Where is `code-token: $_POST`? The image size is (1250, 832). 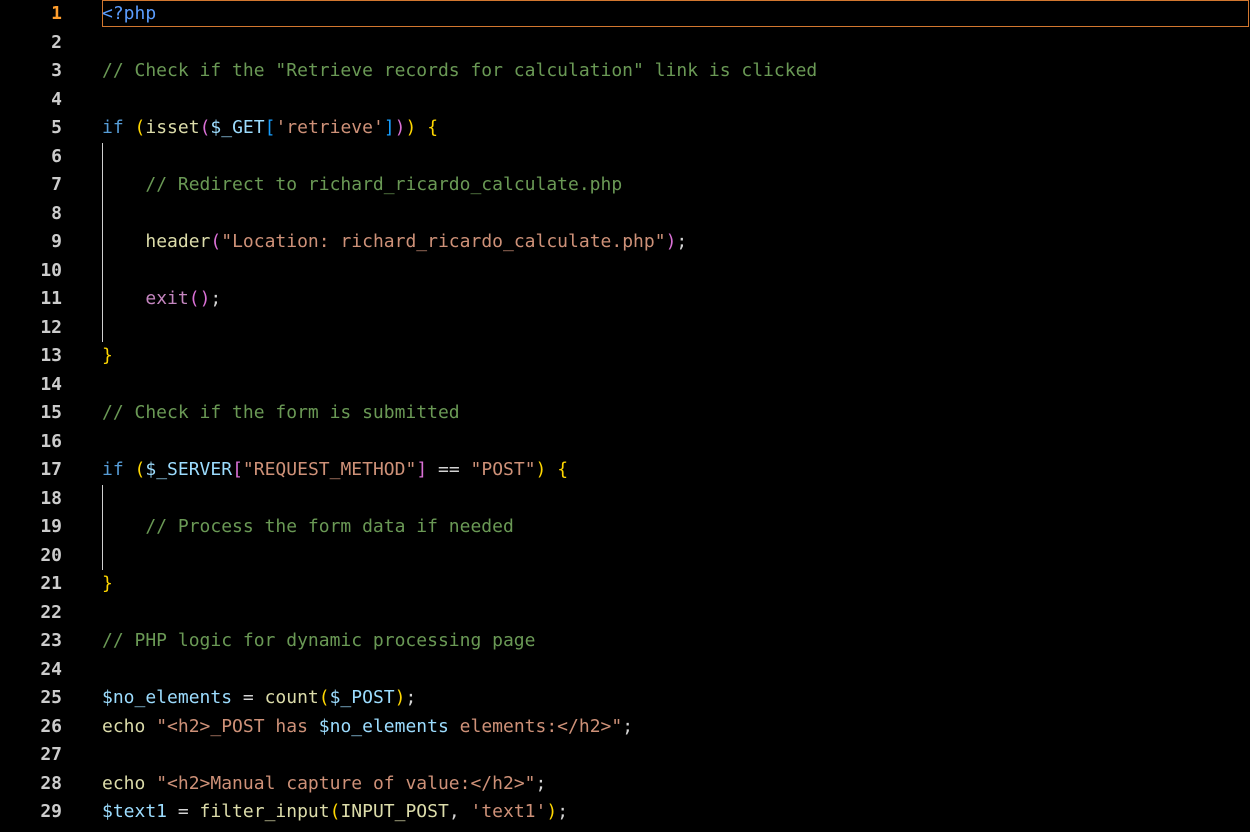 code-token: $_POST is located at coordinates (362, 697).